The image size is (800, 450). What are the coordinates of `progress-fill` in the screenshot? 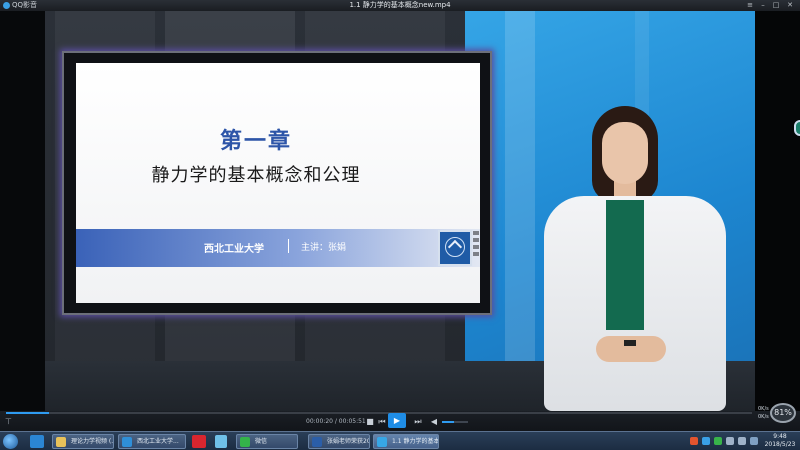 It's located at (27, 413).